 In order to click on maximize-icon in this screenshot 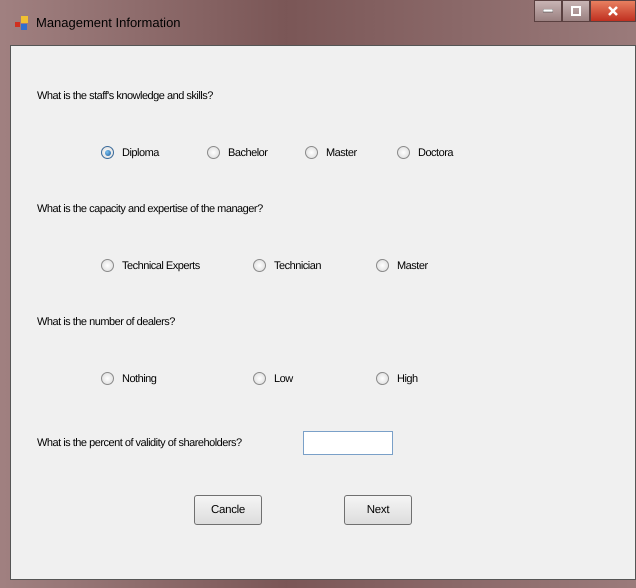, I will do `click(576, 11)`.